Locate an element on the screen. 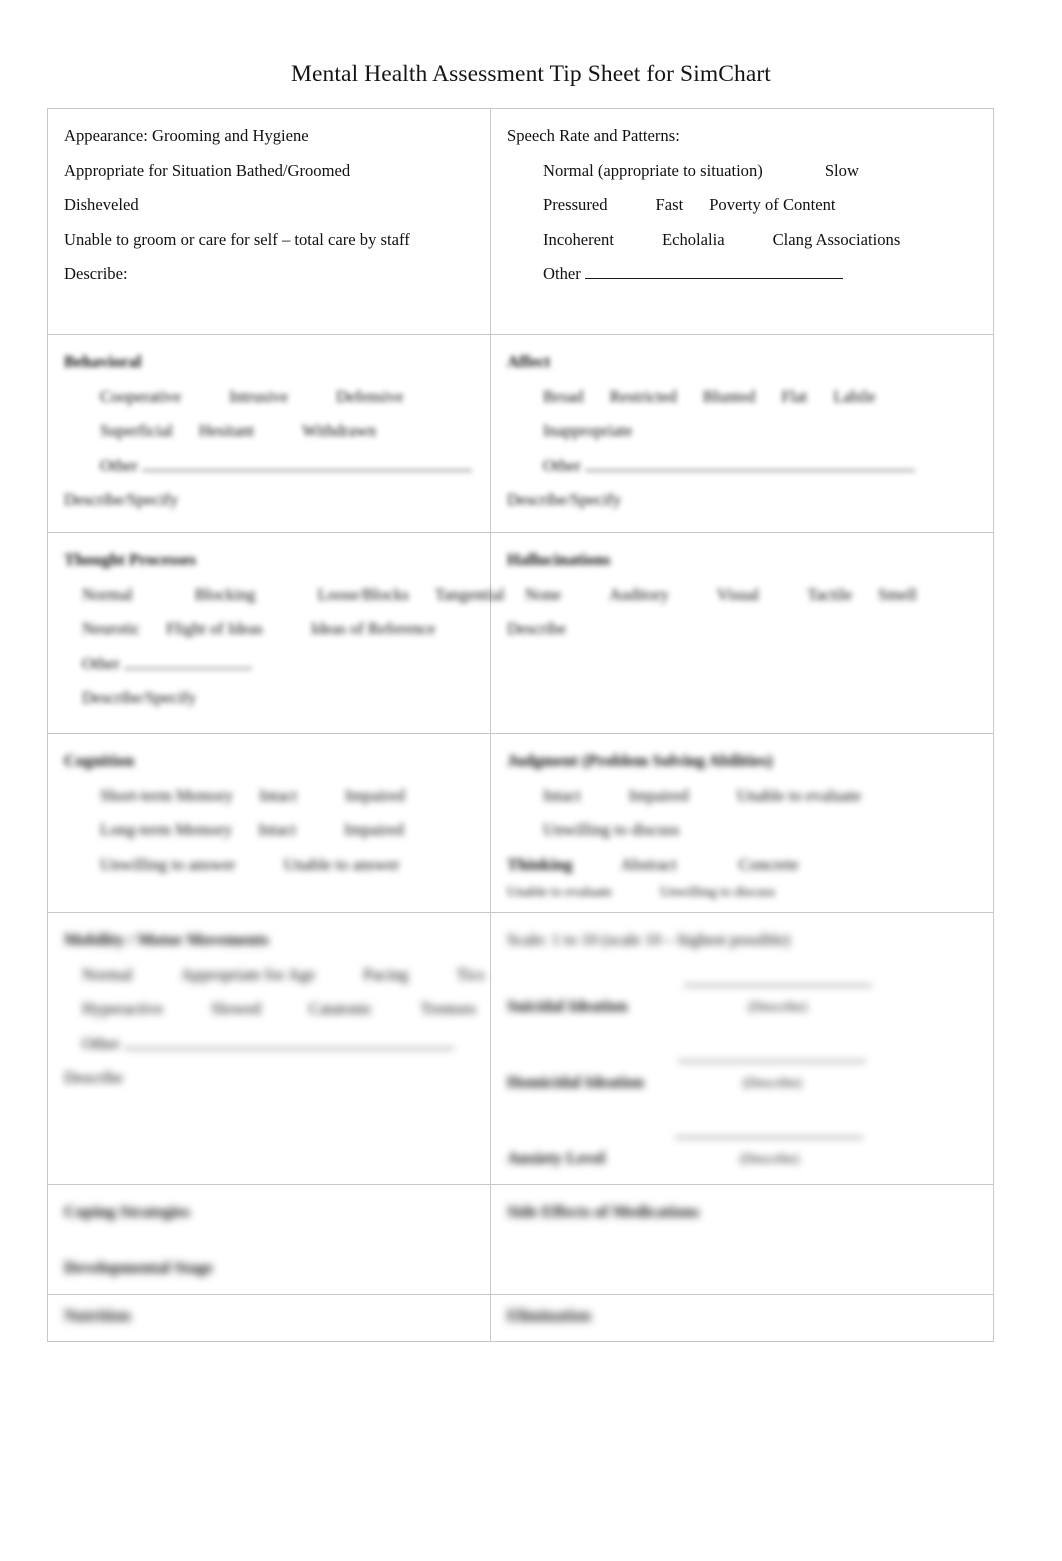 This screenshot has width=1062, height=1561. thought-option-flight-of-ideas: Flight of Ideas is located at coordinates (214, 628).